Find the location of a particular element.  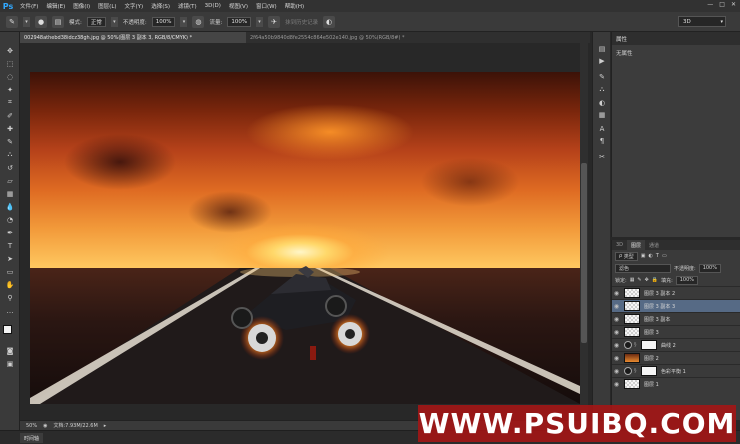

blend-mode-select: 滤色 is located at coordinates (643, 268).